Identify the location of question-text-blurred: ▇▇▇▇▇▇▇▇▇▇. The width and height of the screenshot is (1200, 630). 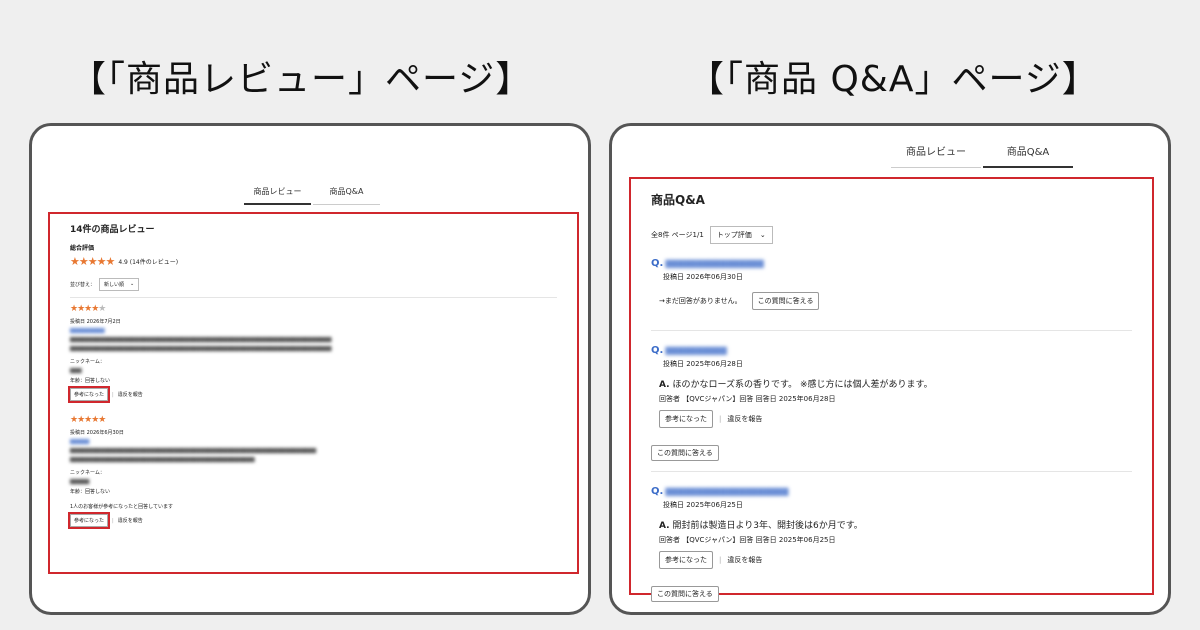
(696, 350).